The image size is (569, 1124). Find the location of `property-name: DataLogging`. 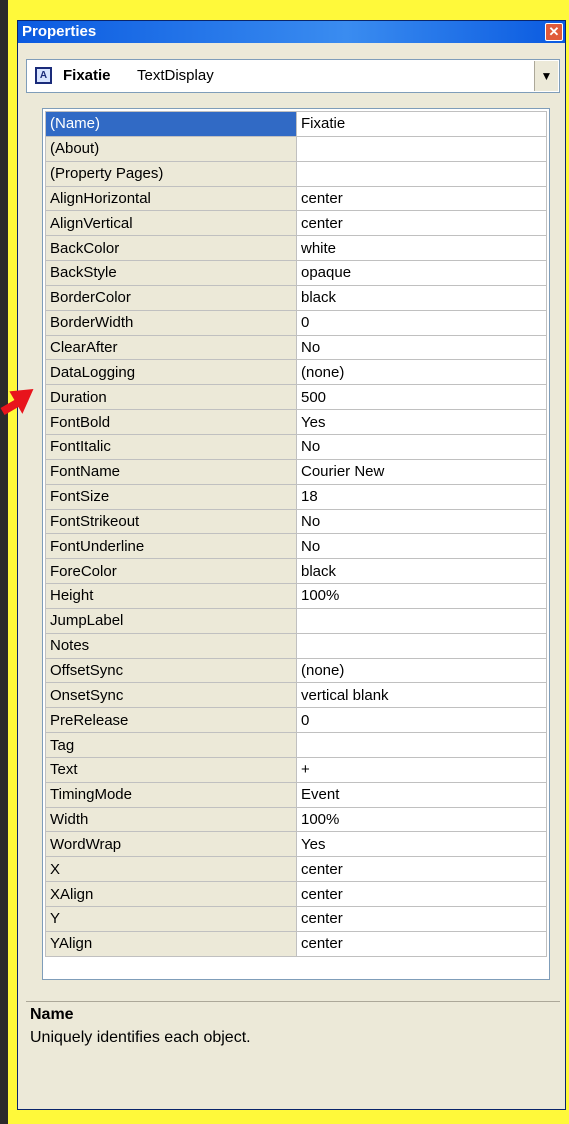

property-name: DataLogging is located at coordinates (171, 372).